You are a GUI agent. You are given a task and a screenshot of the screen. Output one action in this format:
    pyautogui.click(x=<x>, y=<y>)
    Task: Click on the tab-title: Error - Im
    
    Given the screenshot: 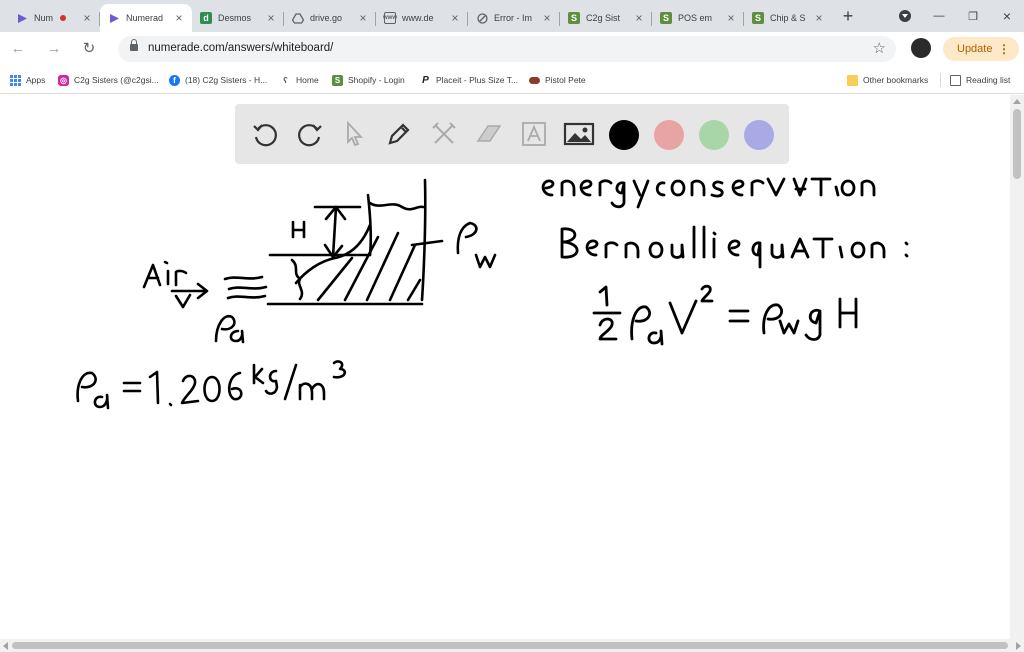 What is the action you would take?
    pyautogui.click(x=513, y=18)
    